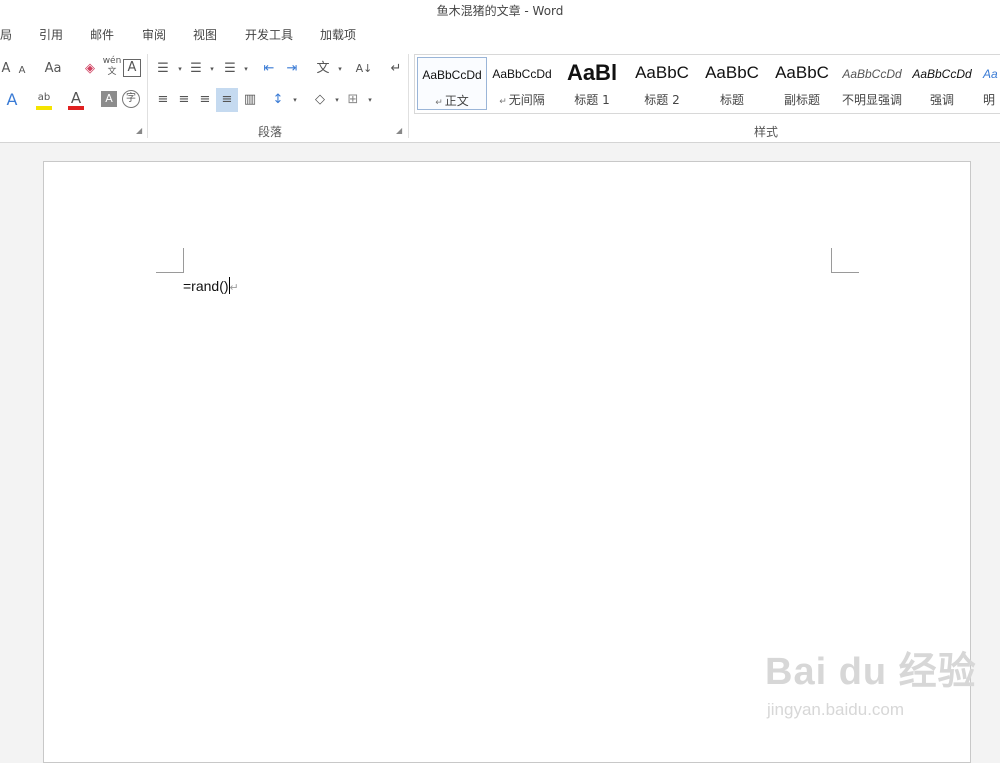  What do you see at coordinates (370, 100) in the screenshot?
I see `borders-dropdown-icon: ▾` at bounding box center [370, 100].